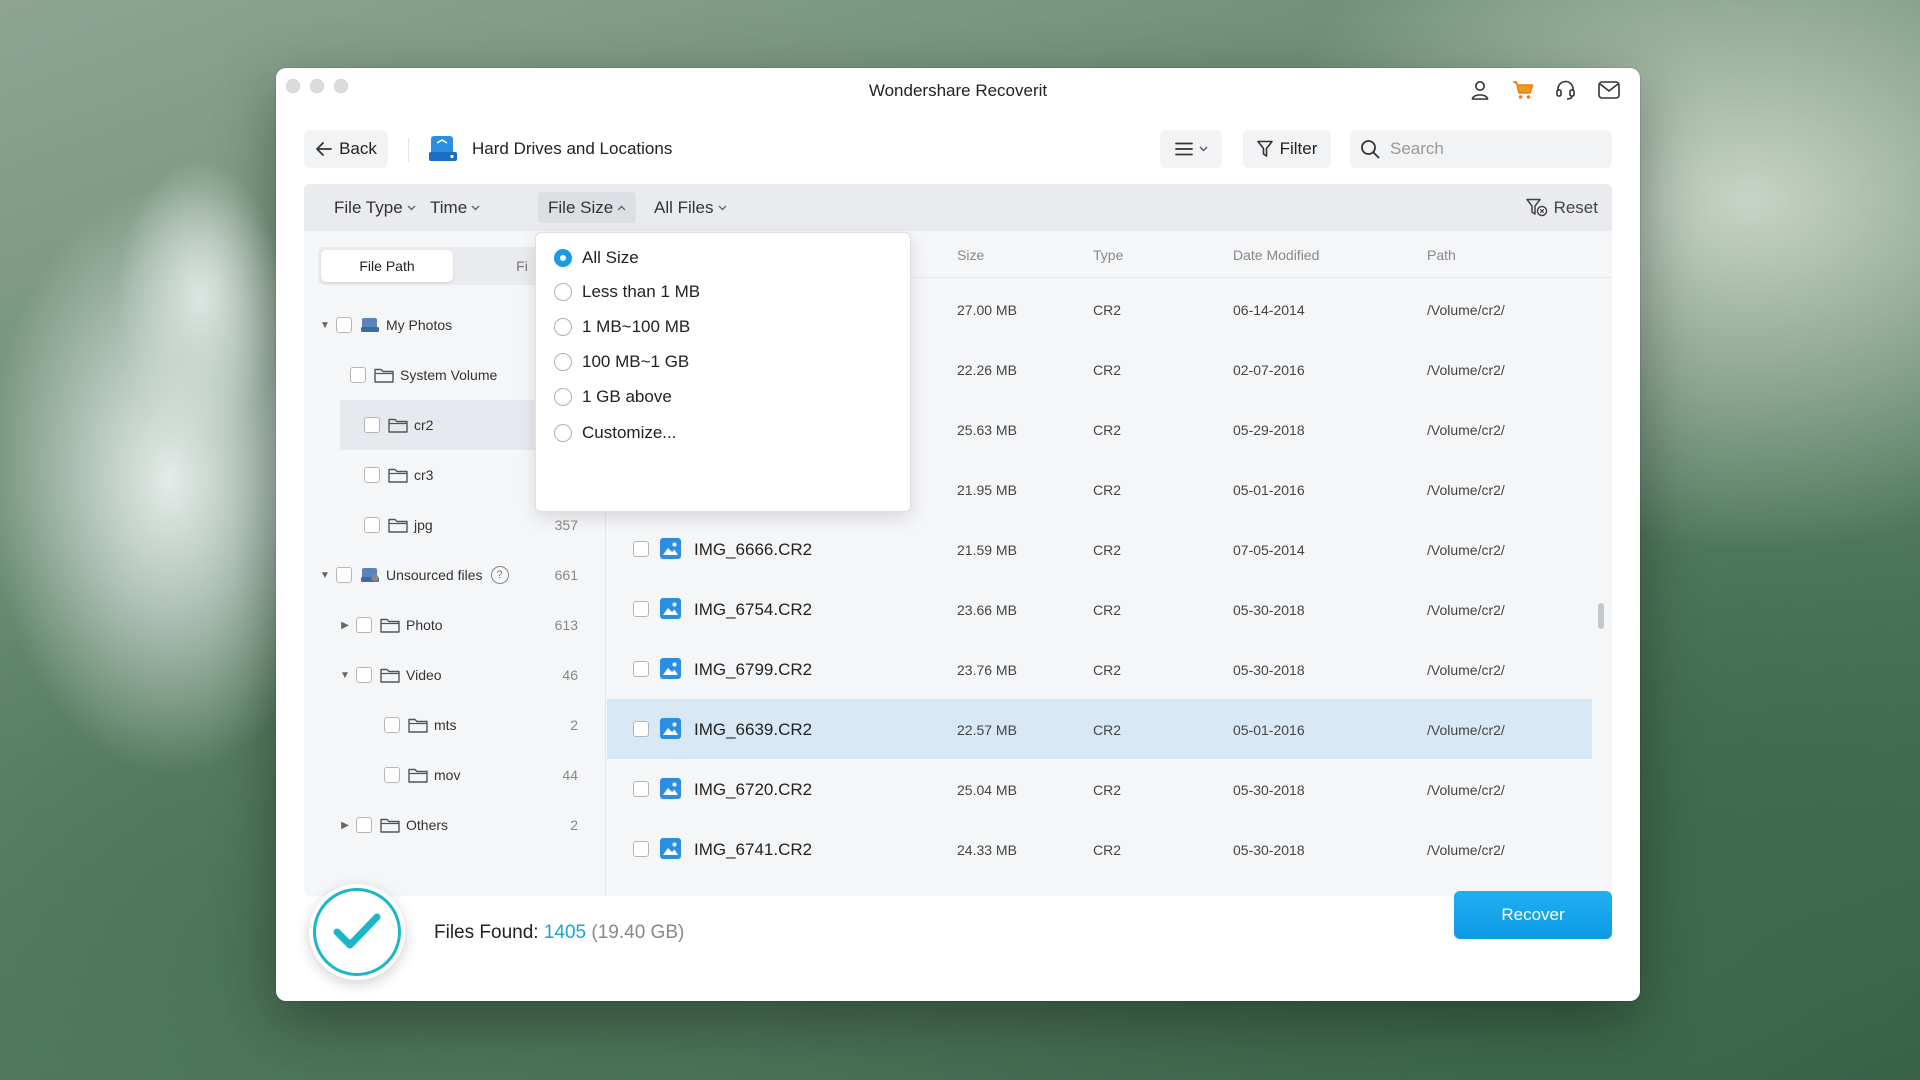 This screenshot has width=1920, height=1080. Describe the element at coordinates (455, 825) in the screenshot. I see `tree-item-others: ▶ Others 2` at that location.